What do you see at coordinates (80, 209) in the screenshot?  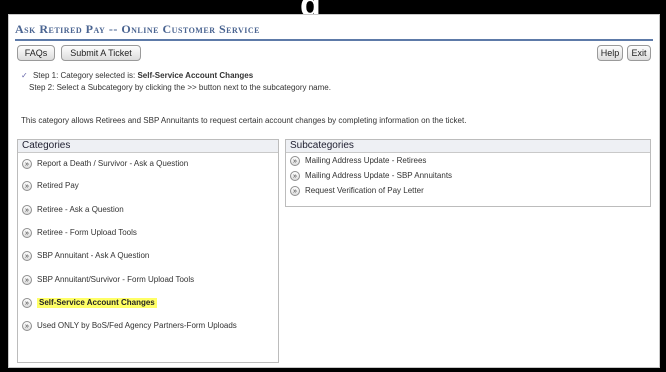 I see `category-label: Retiree - Ask a Question` at bounding box center [80, 209].